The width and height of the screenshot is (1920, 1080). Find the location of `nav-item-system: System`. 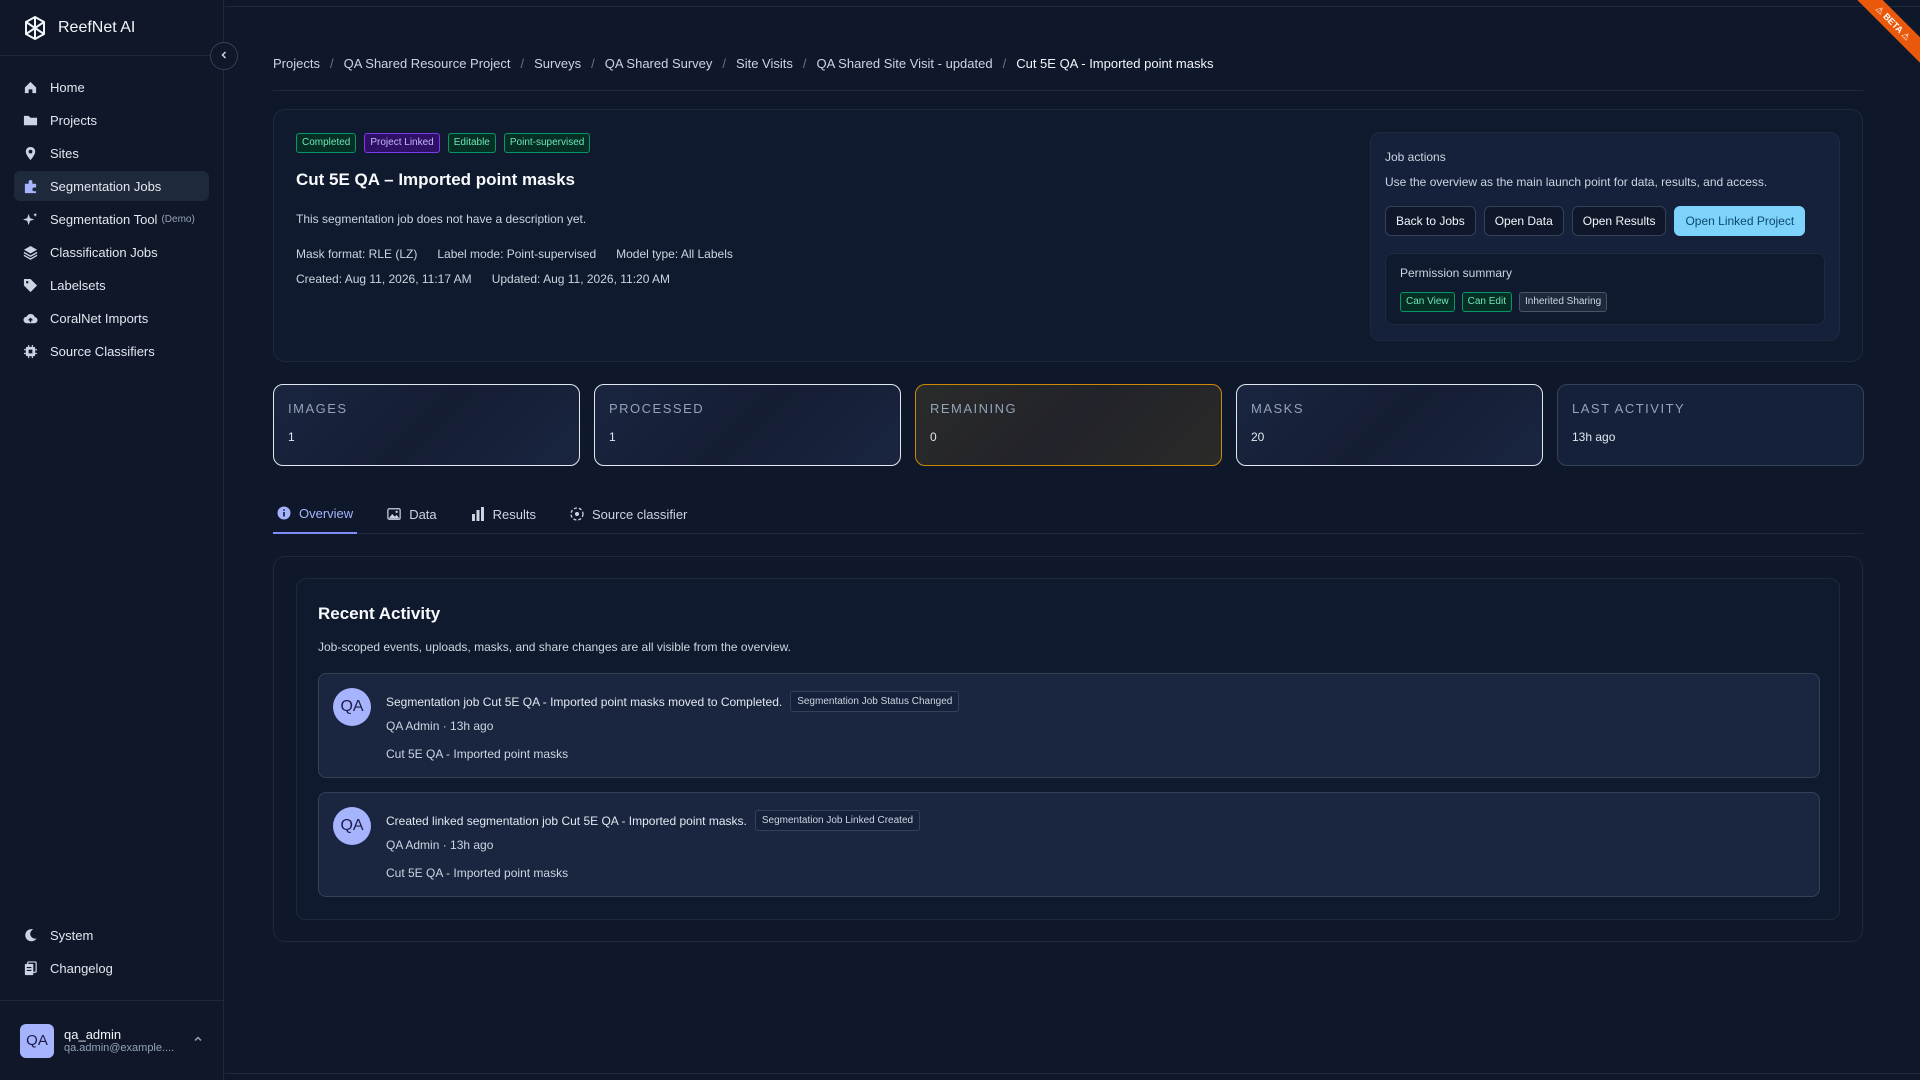

nav-item-system: System is located at coordinates (111, 935).